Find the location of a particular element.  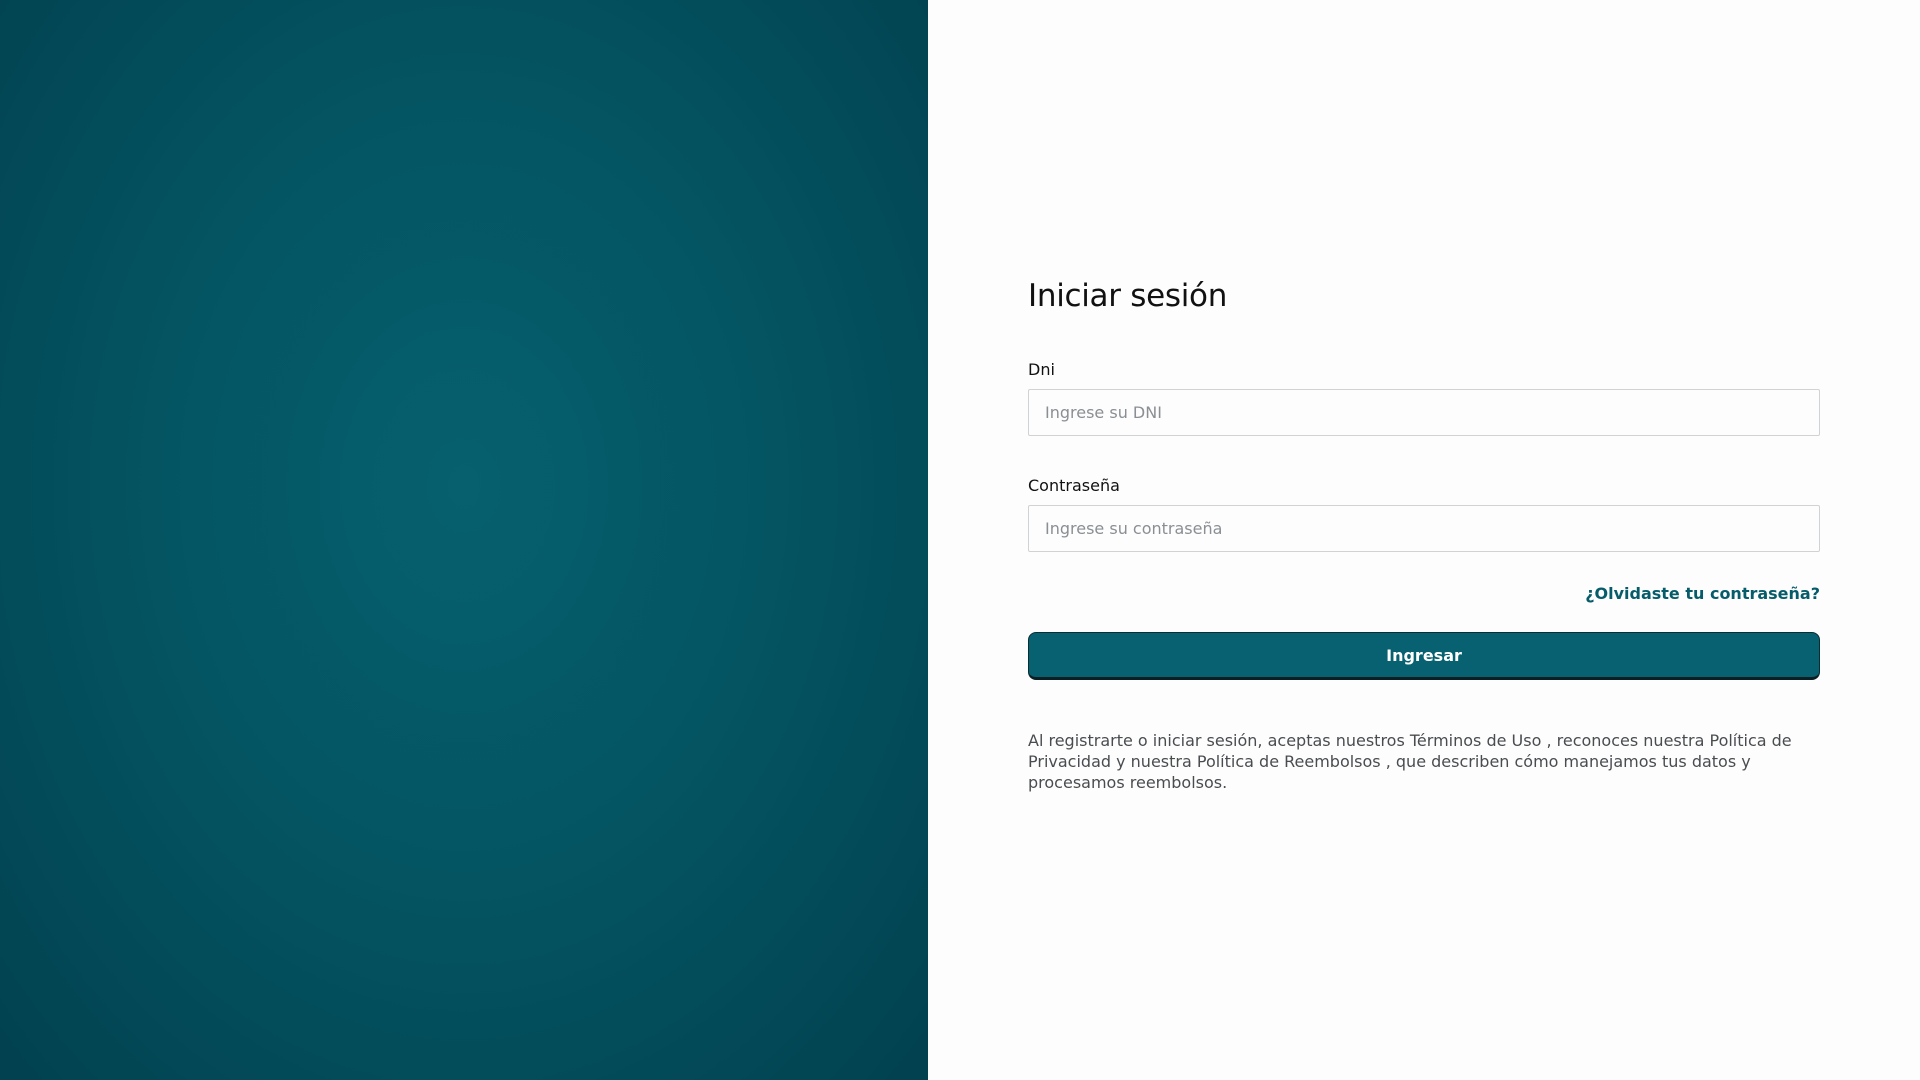

password-field-group: Contraseña is located at coordinates (1424, 514).